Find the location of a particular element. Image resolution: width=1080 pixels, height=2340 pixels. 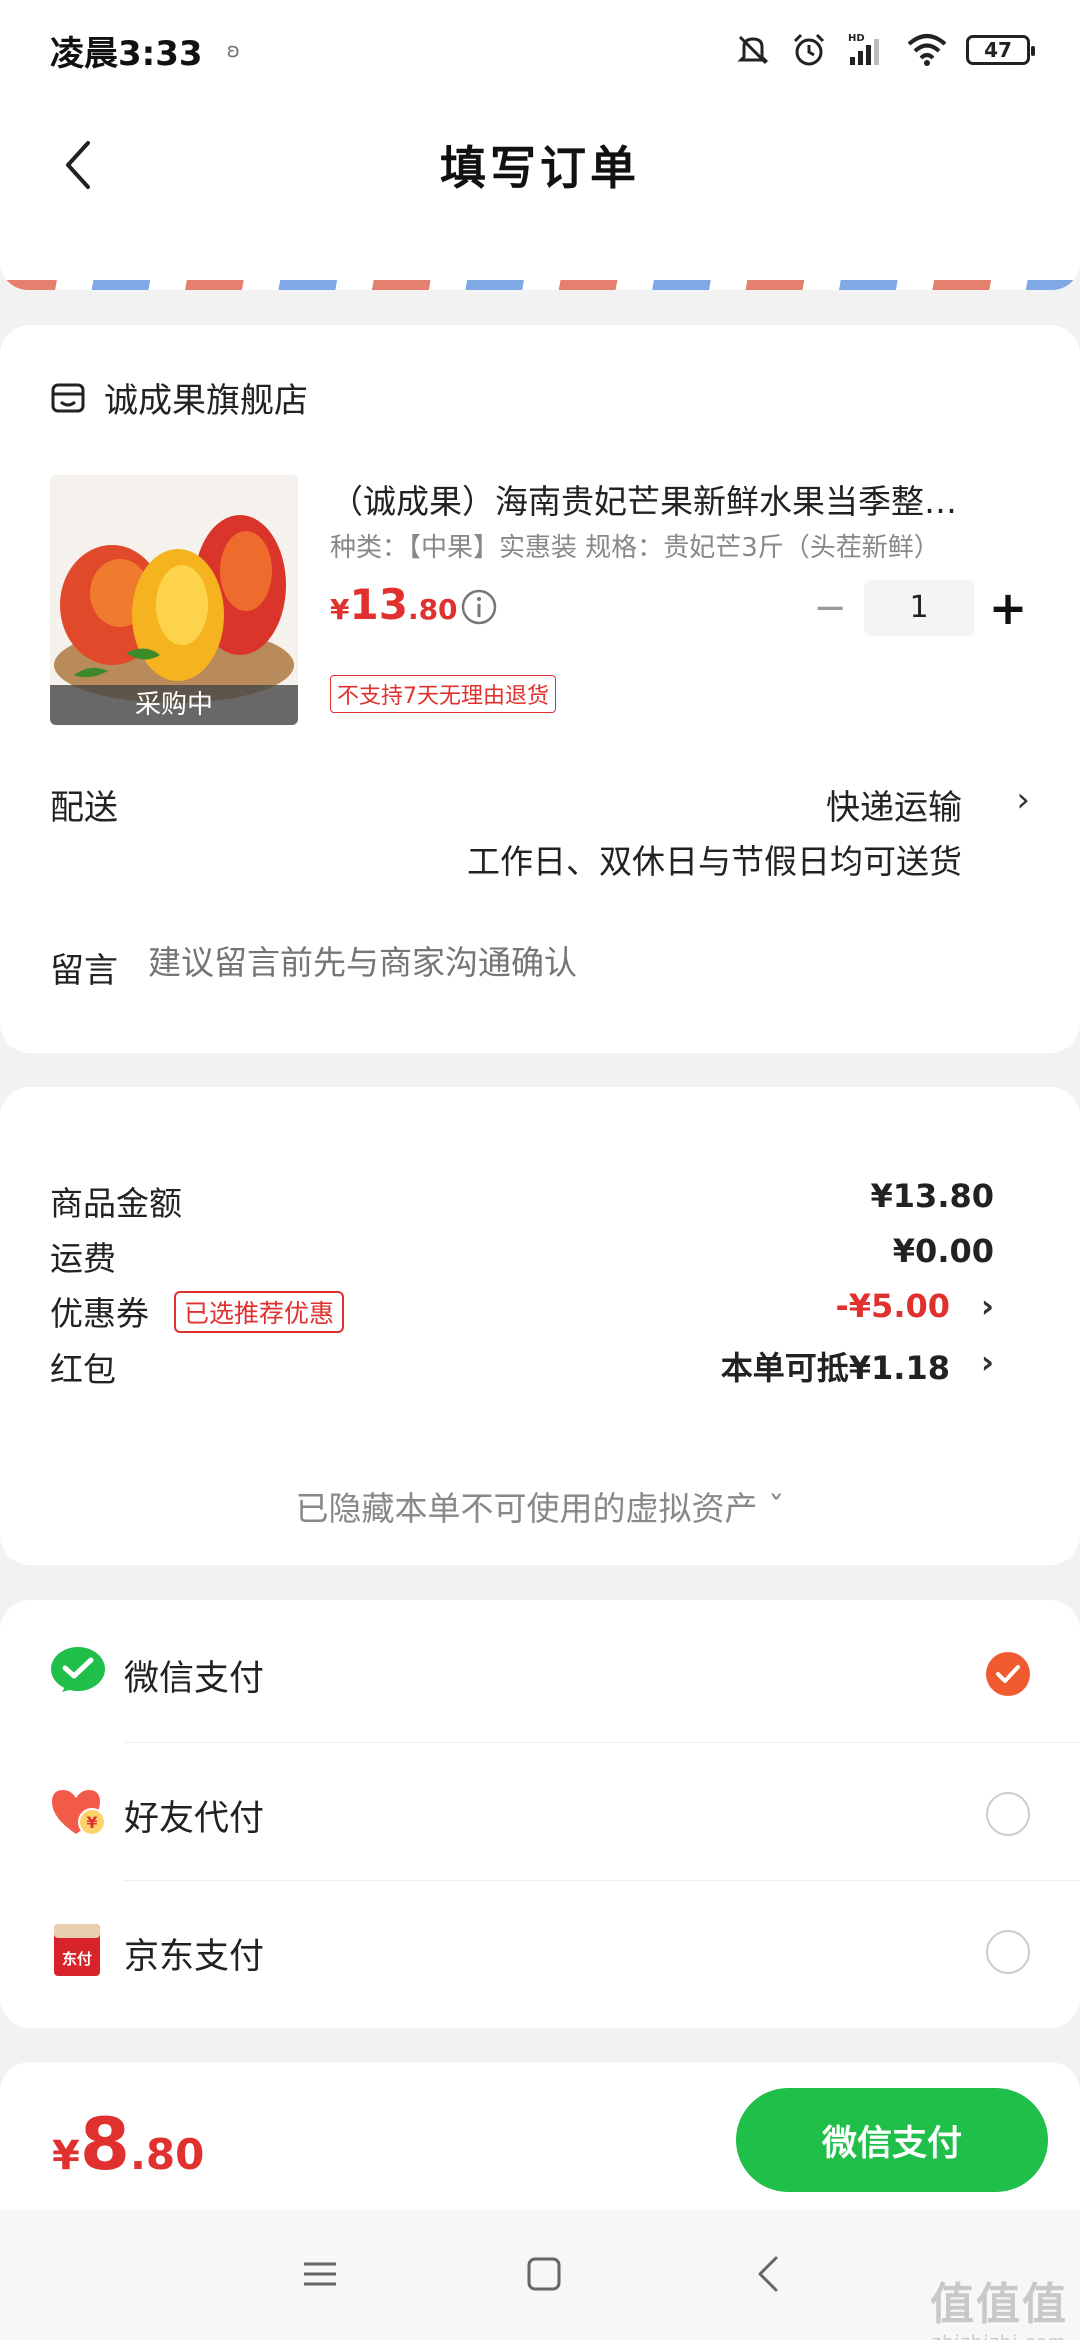

address-card is located at coordinates (540, 260).